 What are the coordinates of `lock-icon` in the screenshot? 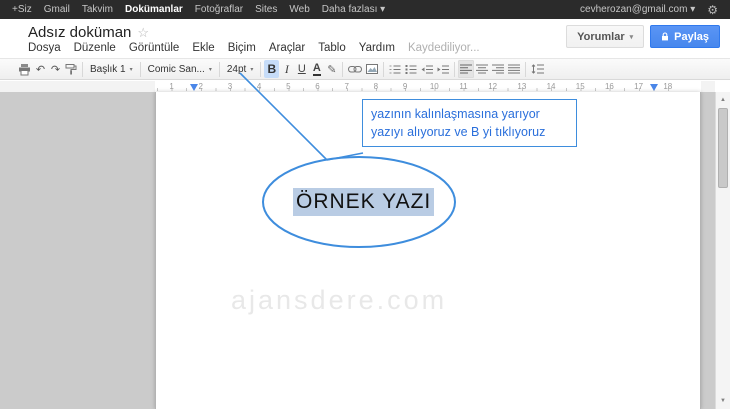 It's located at (665, 35).